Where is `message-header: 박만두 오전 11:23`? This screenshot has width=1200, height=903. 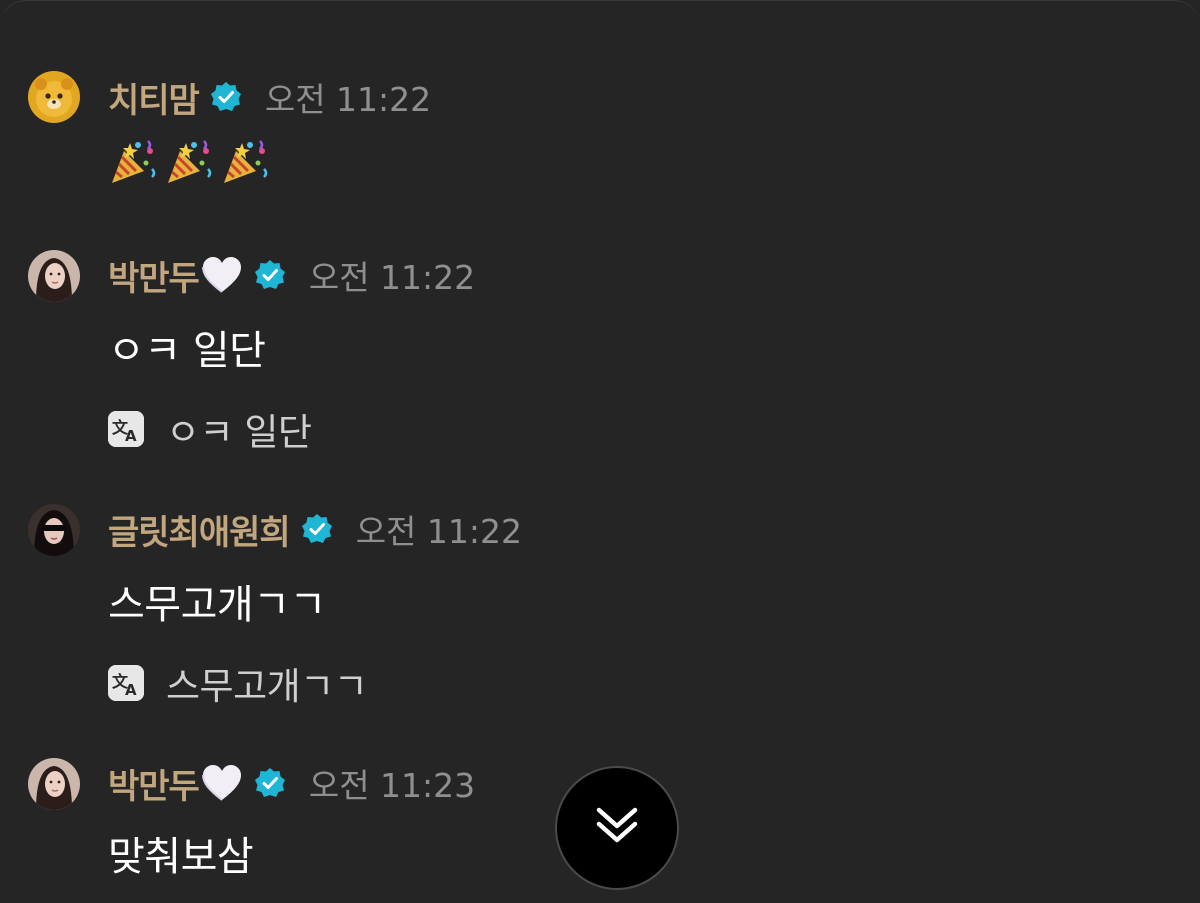
message-header: 박만두 오전 11:23 is located at coordinates (292, 783).